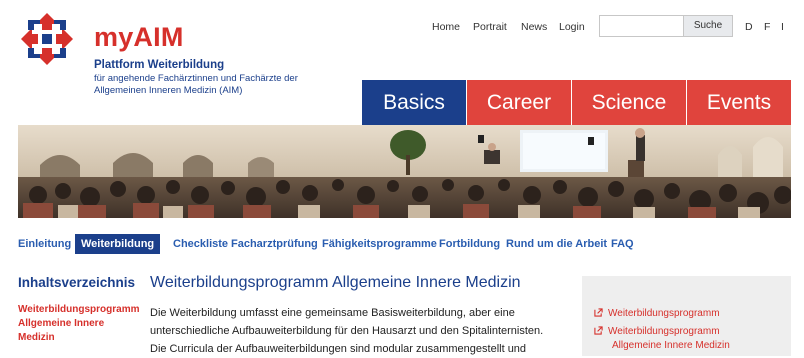 The image size is (804, 358). What do you see at coordinates (519, 102) in the screenshot?
I see `tab-career: Career` at bounding box center [519, 102].